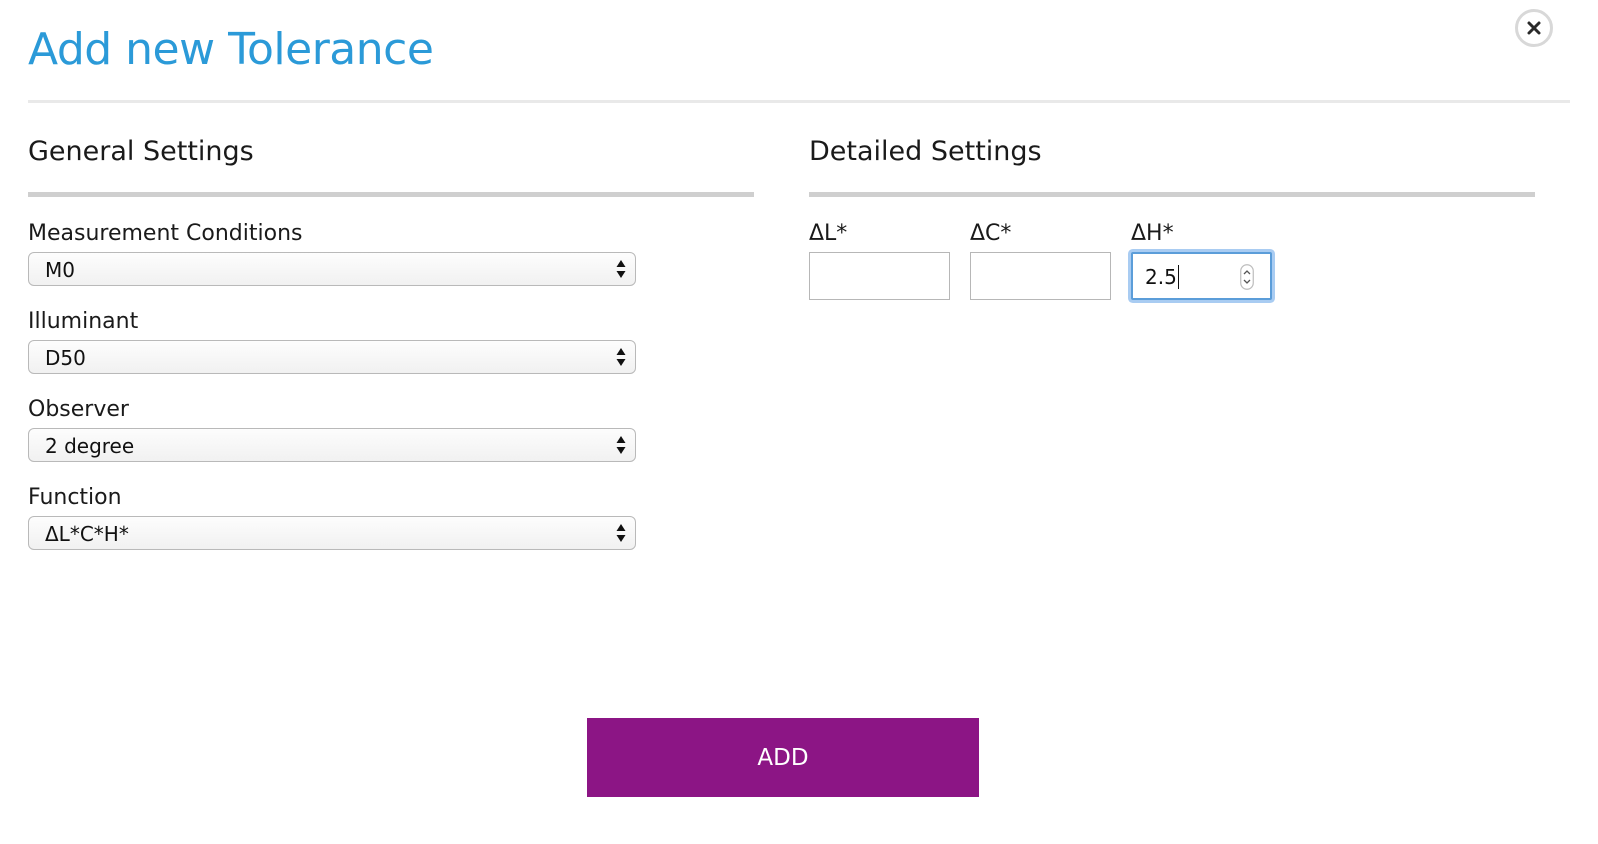 The image size is (1598, 844). Describe the element at coordinates (1152, 233) in the screenshot. I see `delta-h-label: ΔH*` at that location.